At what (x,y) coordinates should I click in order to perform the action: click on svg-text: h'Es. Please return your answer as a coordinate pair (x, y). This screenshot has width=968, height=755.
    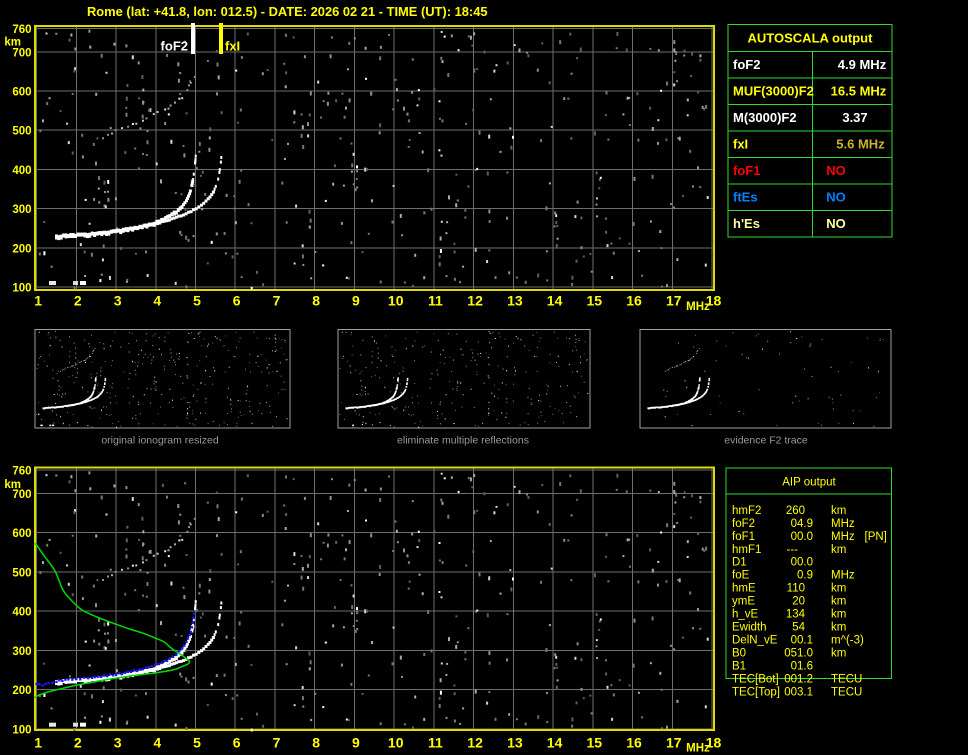
    Looking at the image, I should click on (746, 223).